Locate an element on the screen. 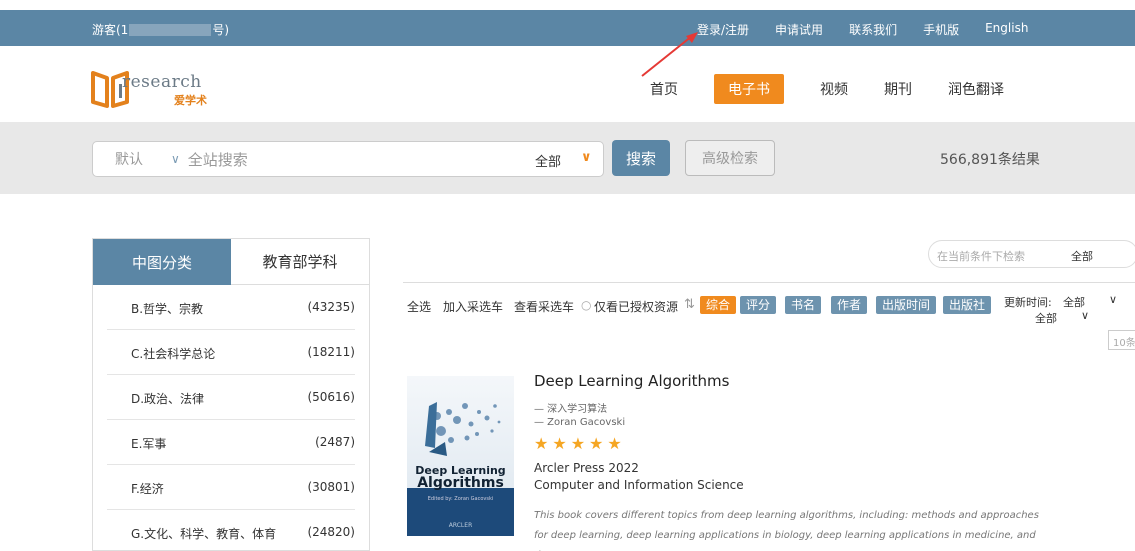 The image size is (1135, 551). view-cart-button: 查看采选车 is located at coordinates (544, 306).